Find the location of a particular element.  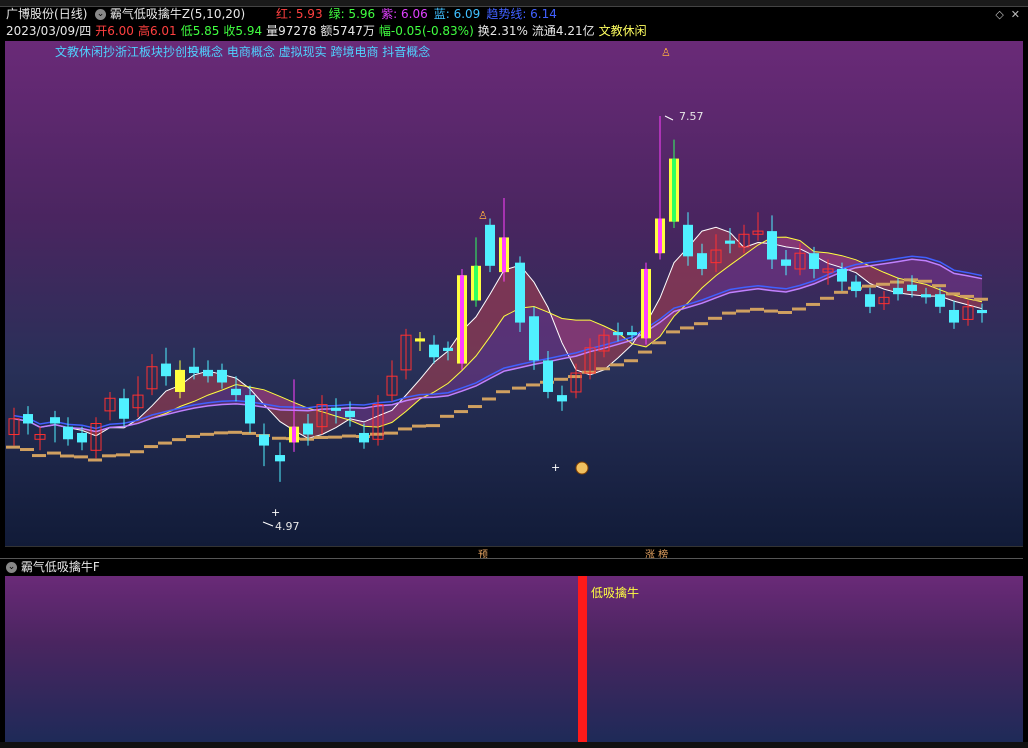

quote-item-10: 文教休闲 is located at coordinates (622, 31).